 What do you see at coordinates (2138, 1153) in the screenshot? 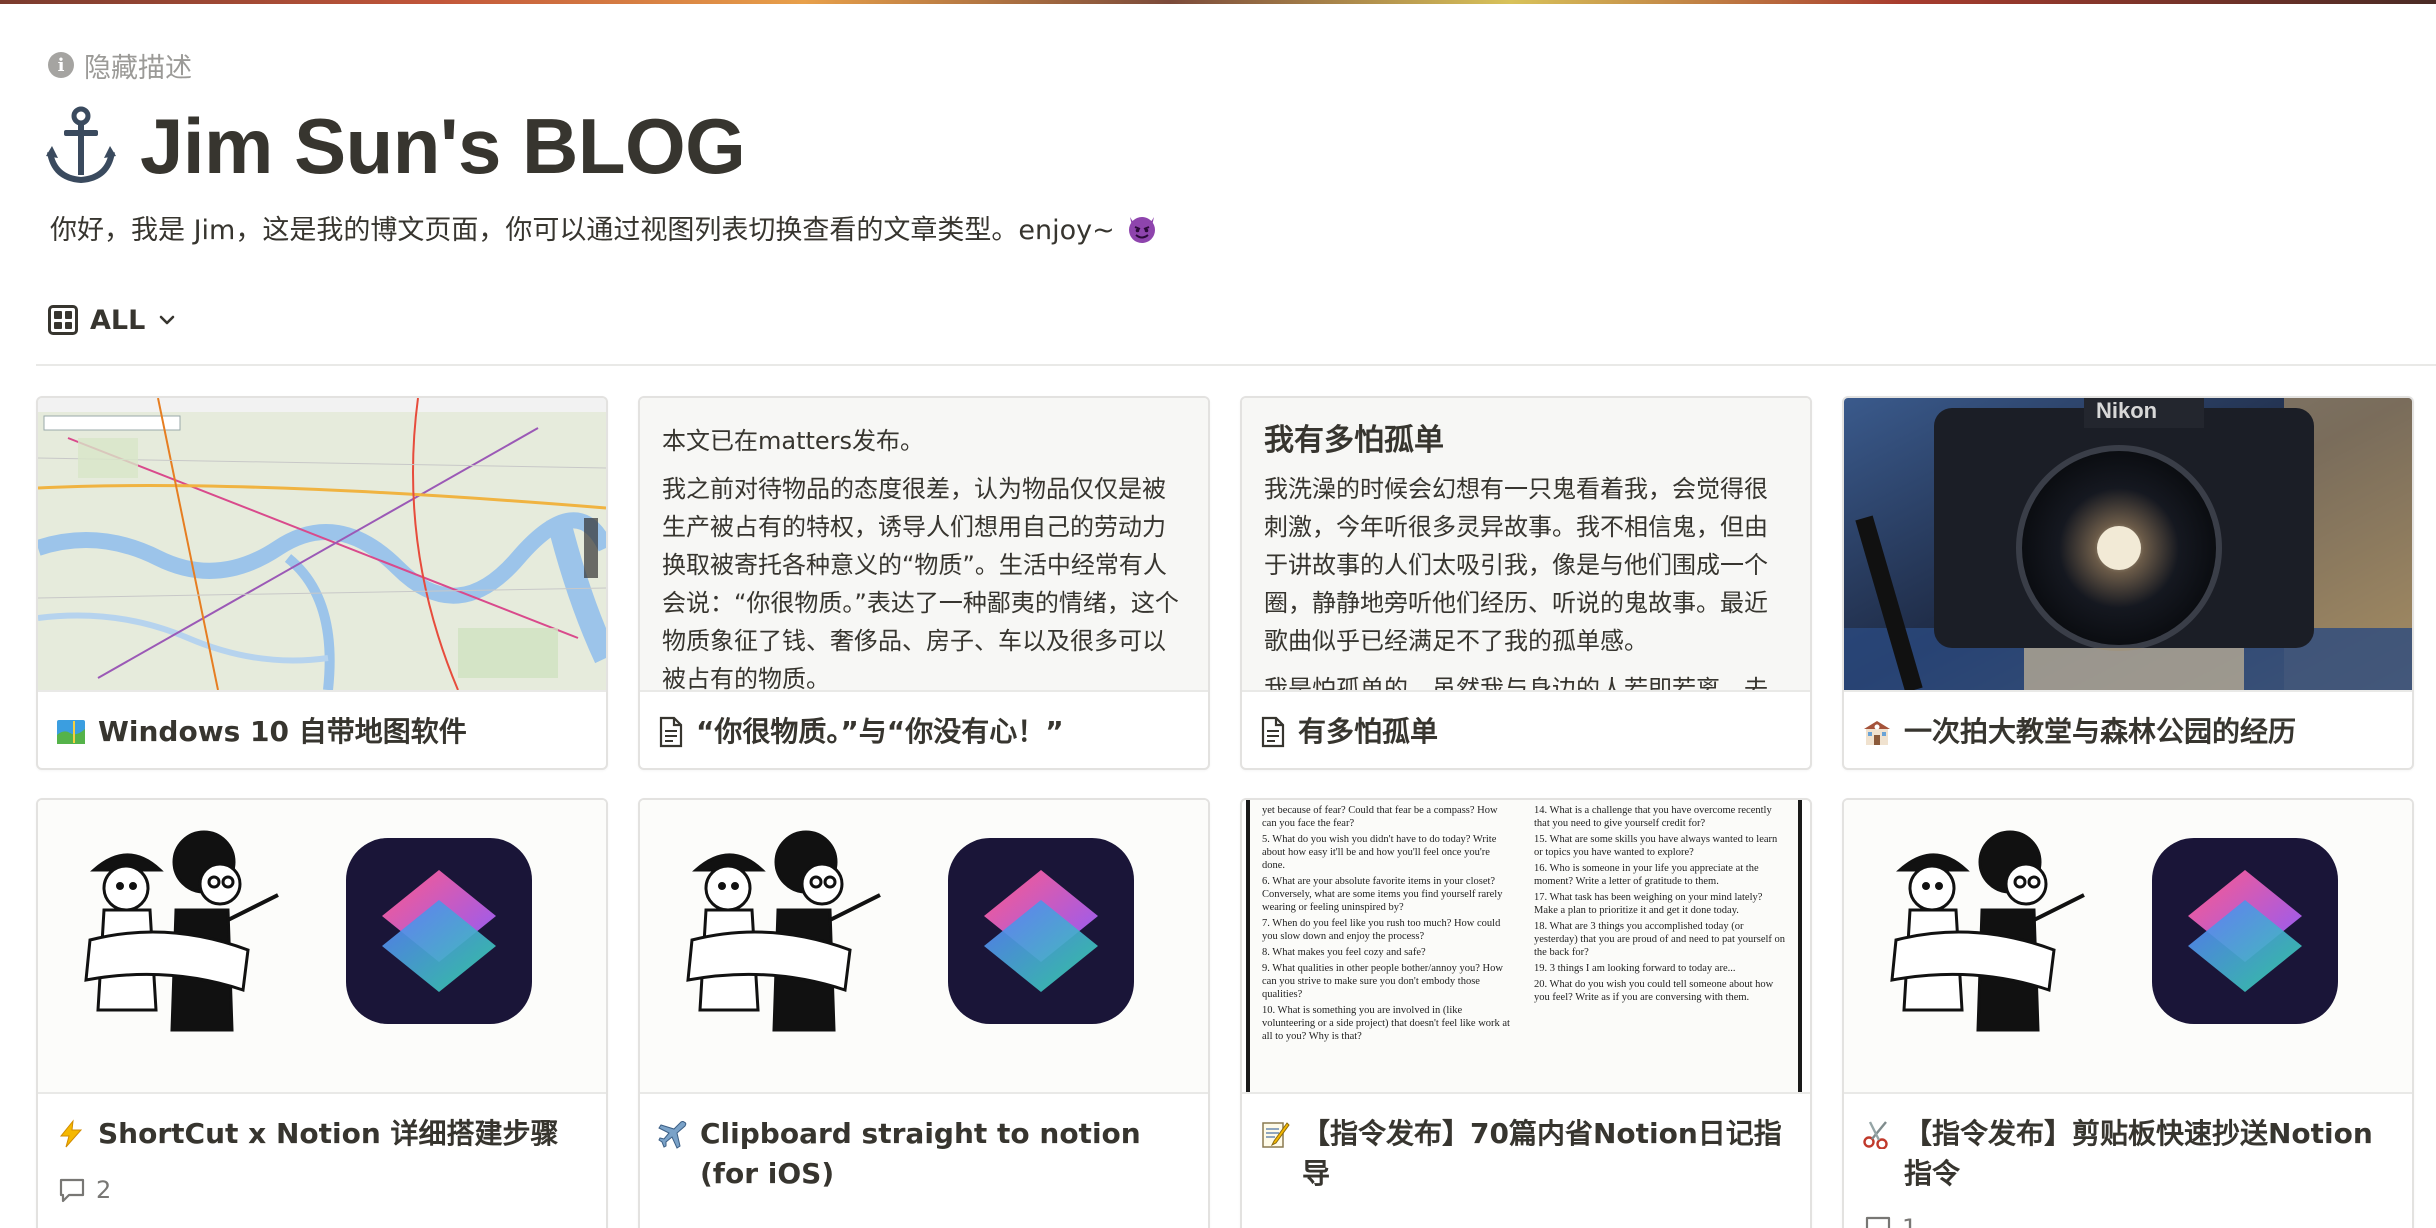
I see `card-title-text: 【指令发布】剪贴板快速抄送Notion指令` at bounding box center [2138, 1153].